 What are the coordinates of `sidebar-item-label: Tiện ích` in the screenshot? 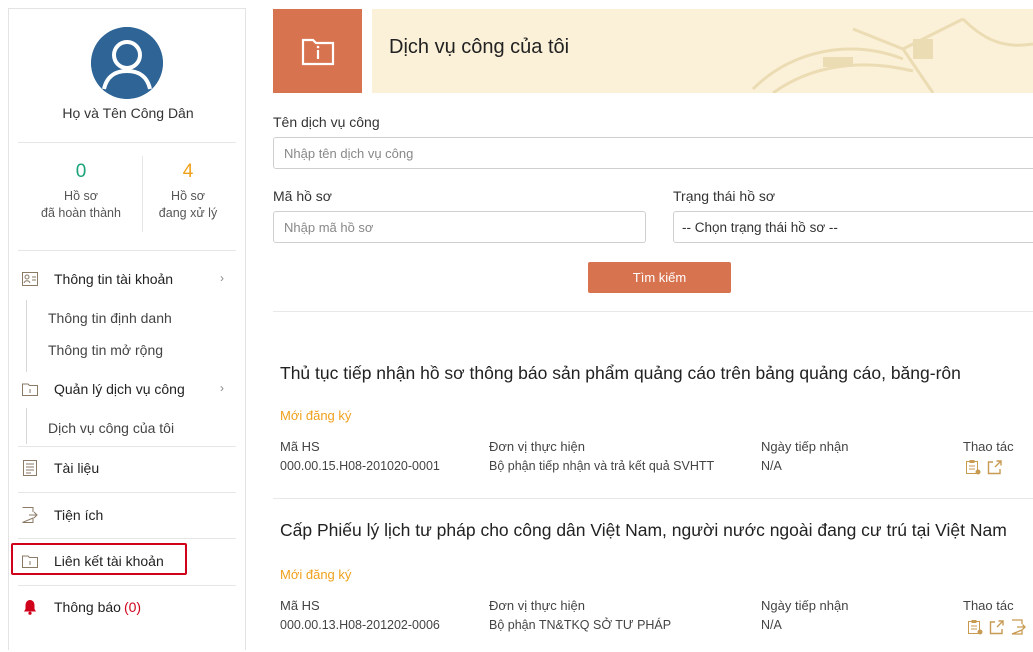 It's located at (79, 515).